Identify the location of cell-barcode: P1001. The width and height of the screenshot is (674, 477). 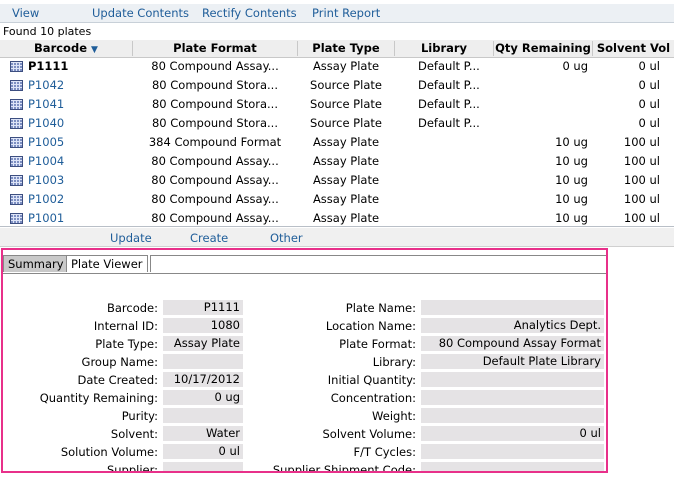
(78, 218).